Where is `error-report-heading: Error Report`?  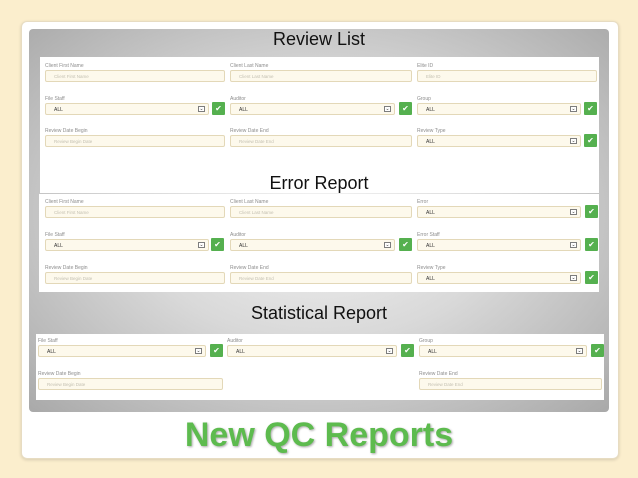 error-report-heading: Error Report is located at coordinates (319, 183).